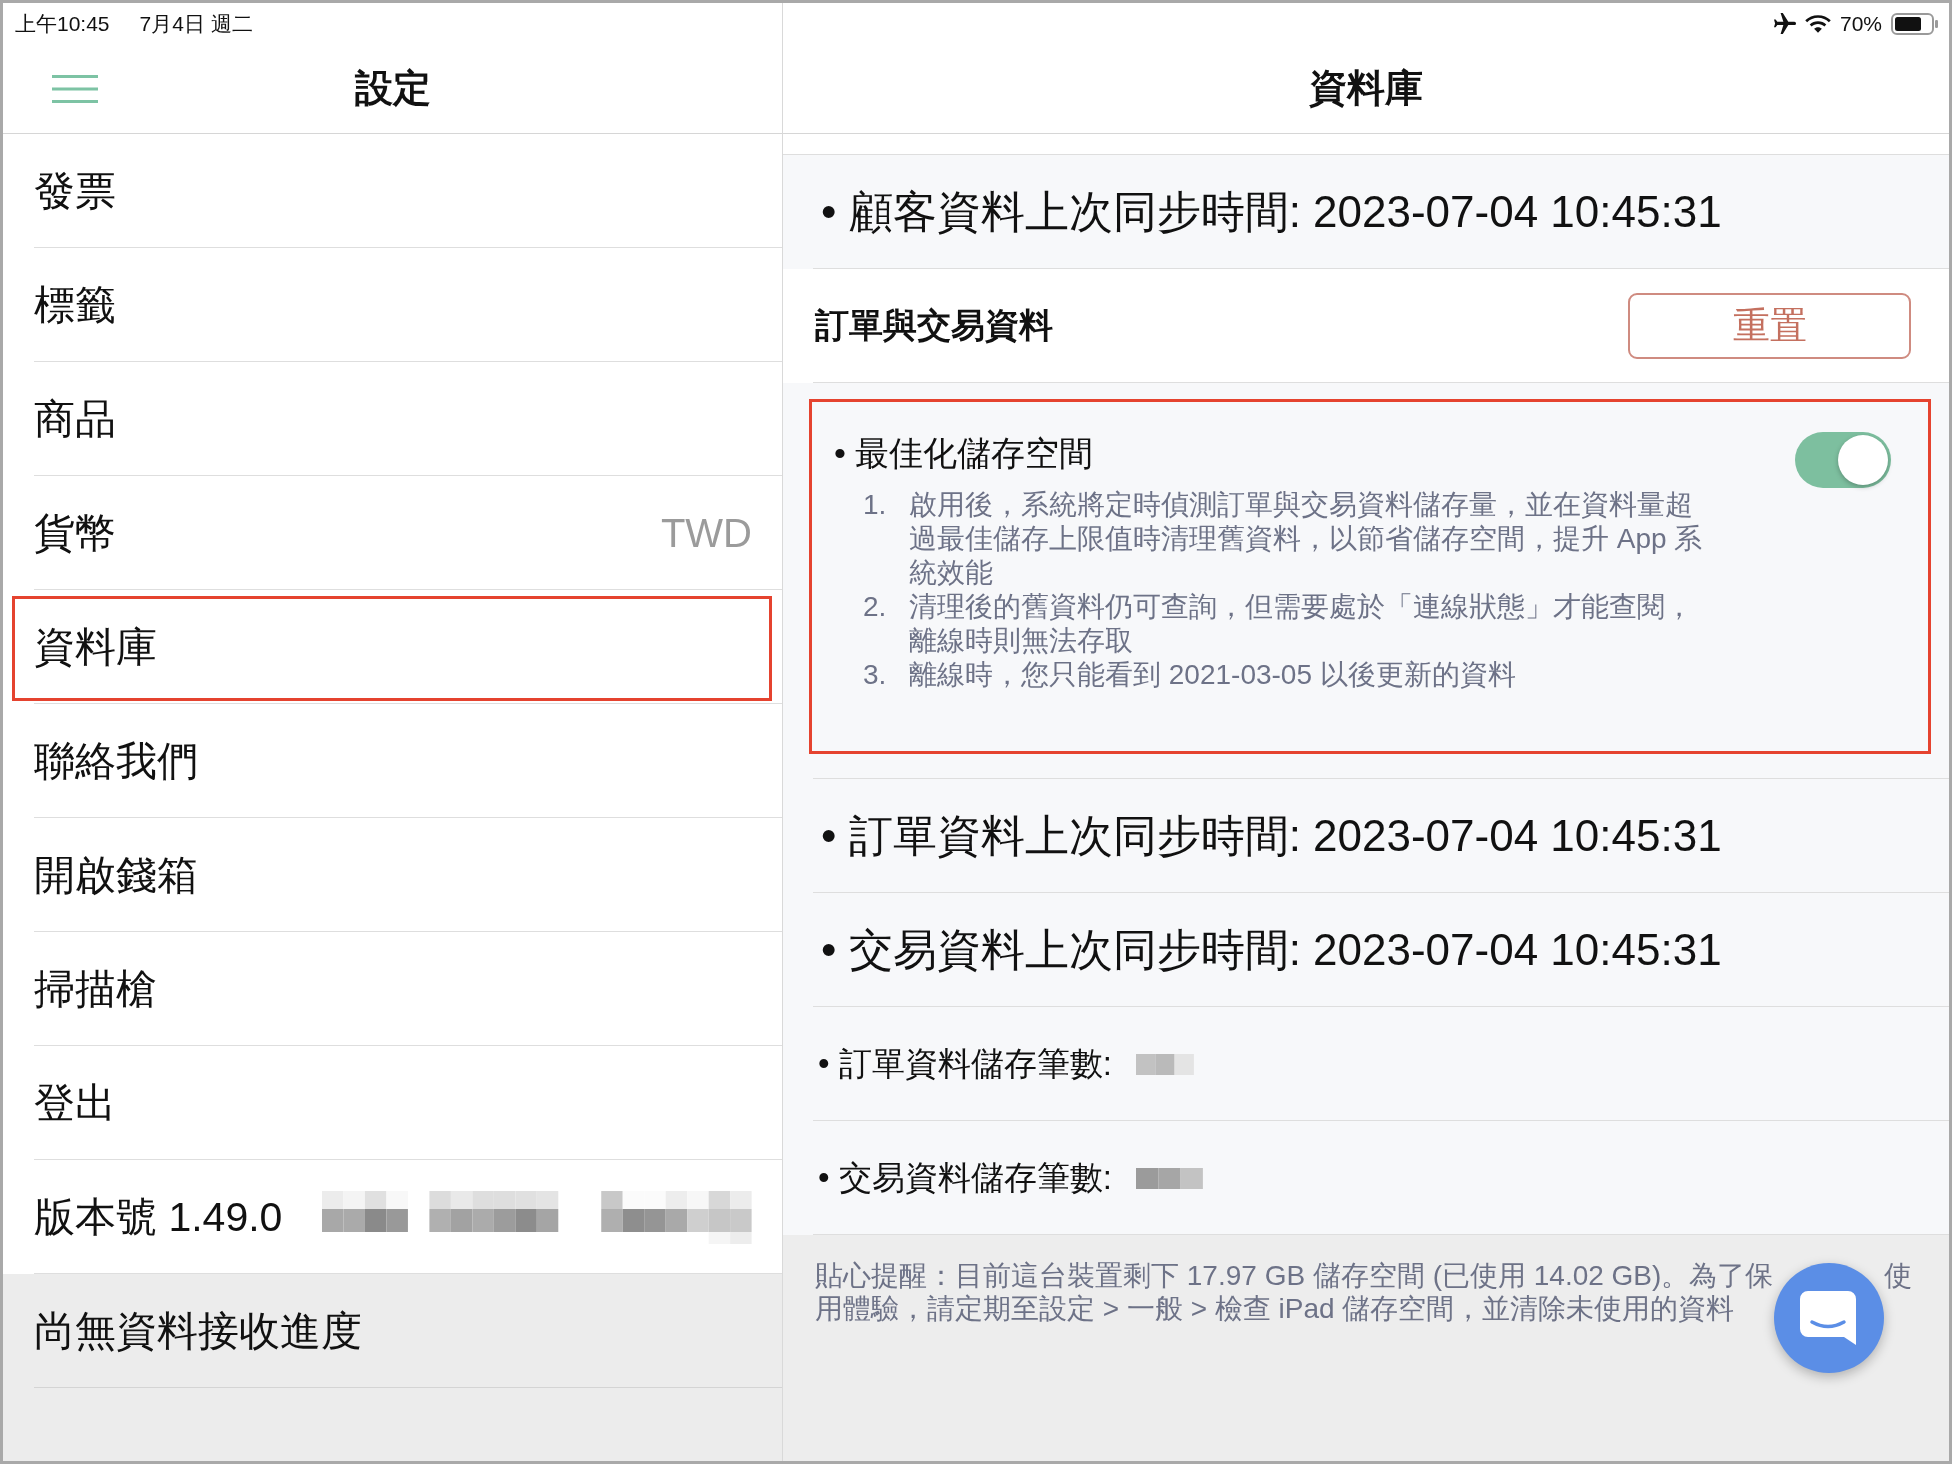 Image resolution: width=1952 pixels, height=1464 pixels. Describe the element at coordinates (965, 1063) in the screenshot. I see `record-count-label: • 訂單資料儲存筆數:` at that location.